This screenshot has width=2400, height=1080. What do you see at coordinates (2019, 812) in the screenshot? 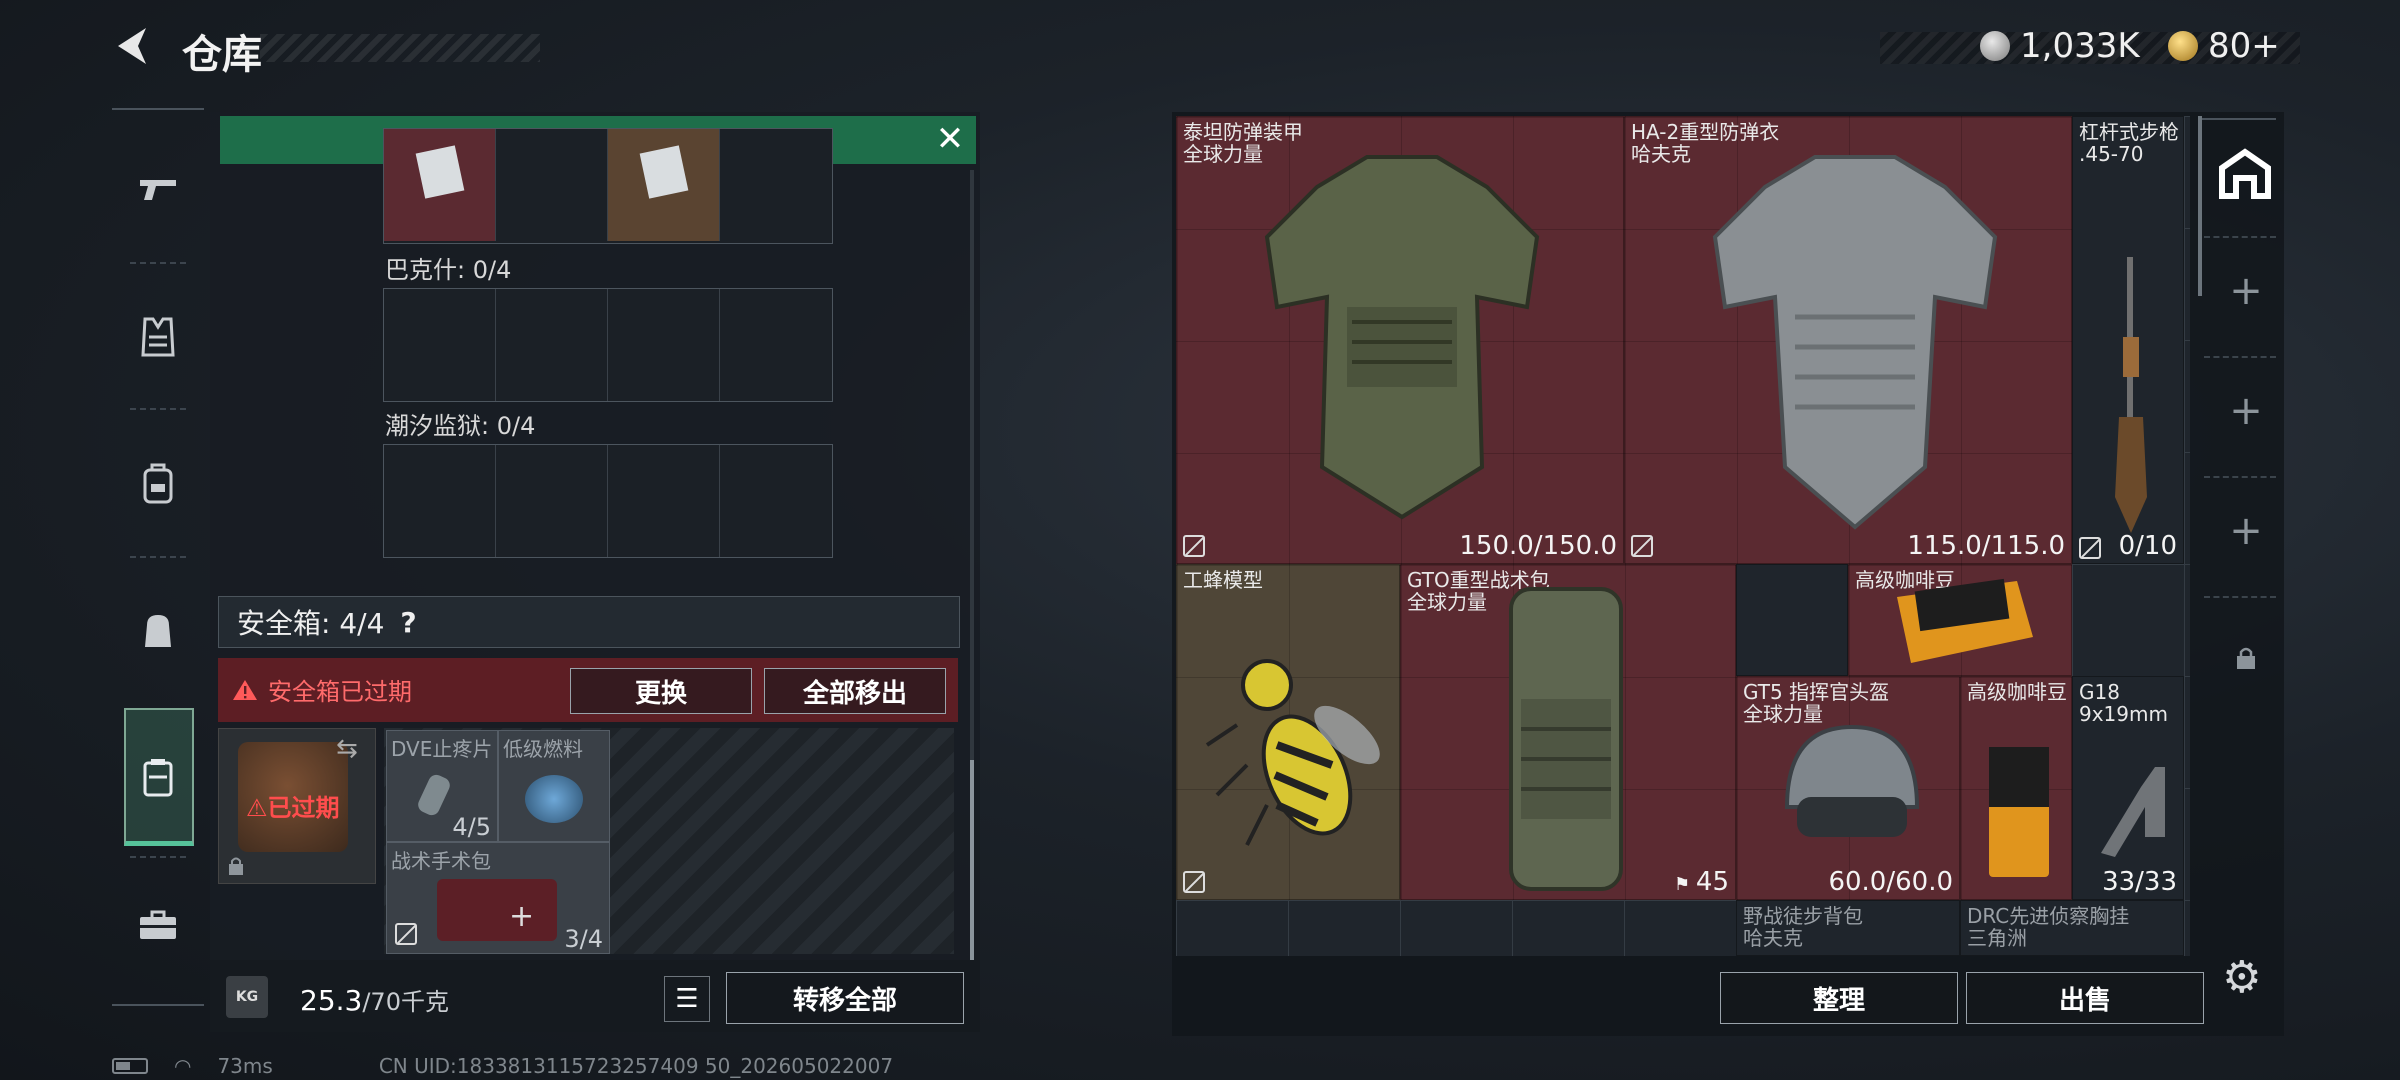
I see `coffee-bag-image` at bounding box center [2019, 812].